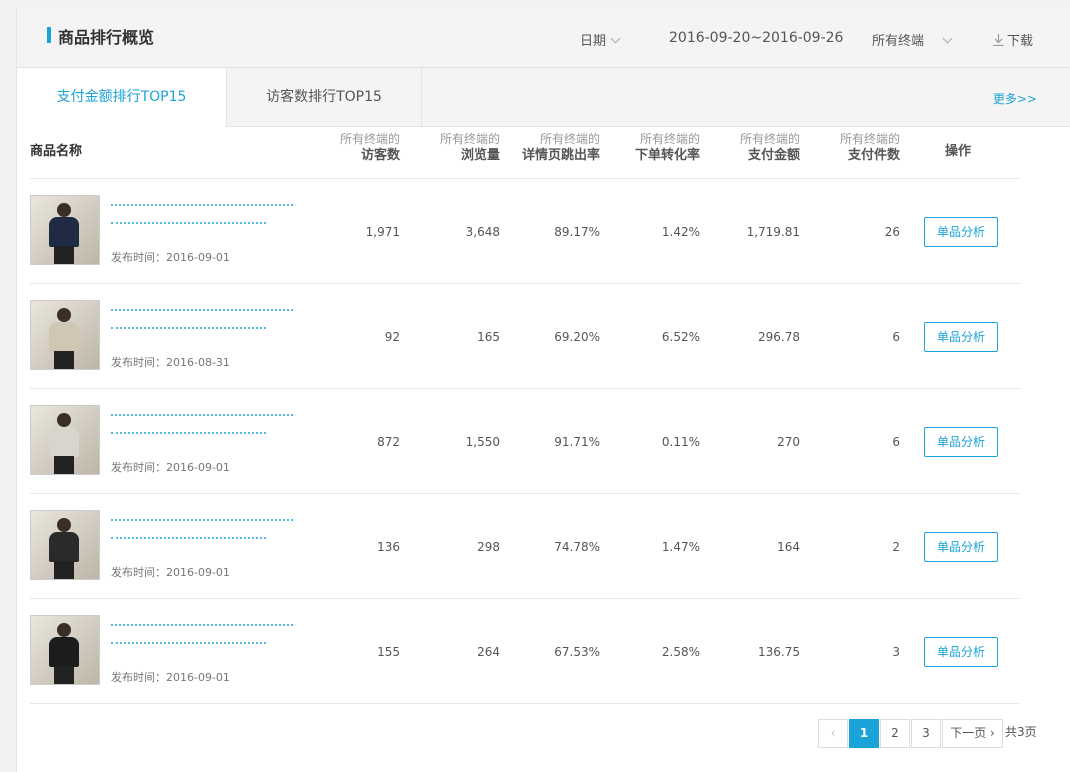  I want to click on page-title: 商品排行概览, so click(106, 37).